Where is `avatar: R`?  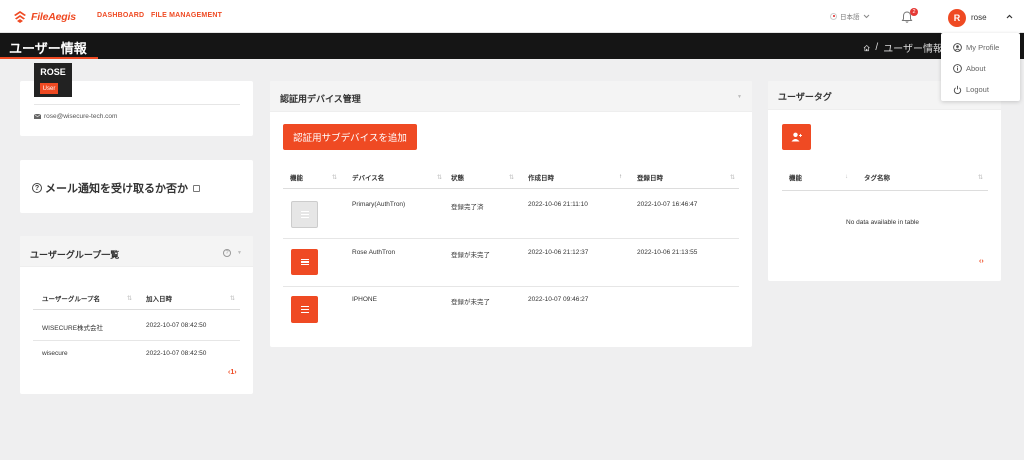
avatar: R is located at coordinates (957, 17).